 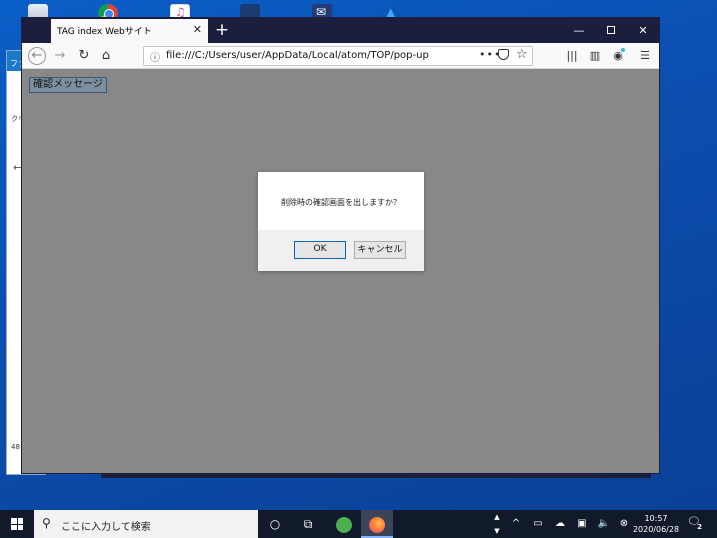 I want to click on itunes-label: iTun, so click(x=15, y=466).